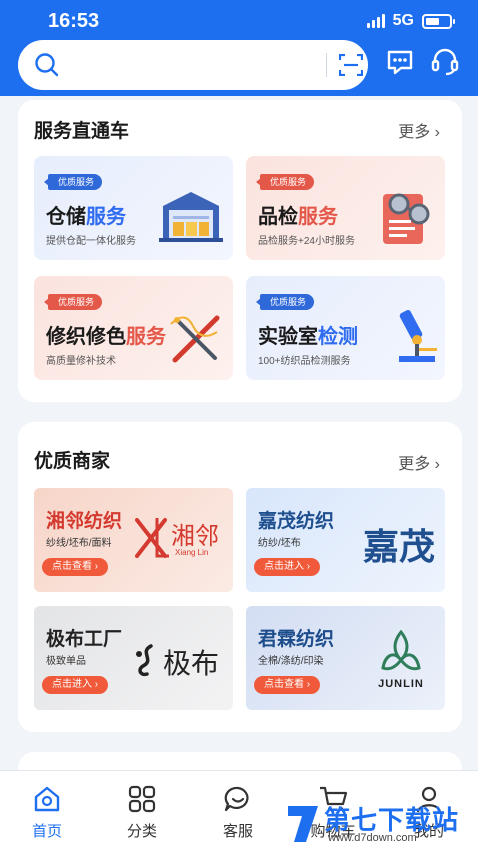 The image size is (478, 850). I want to click on merchant-logo: JUNLIN, so click(401, 664).